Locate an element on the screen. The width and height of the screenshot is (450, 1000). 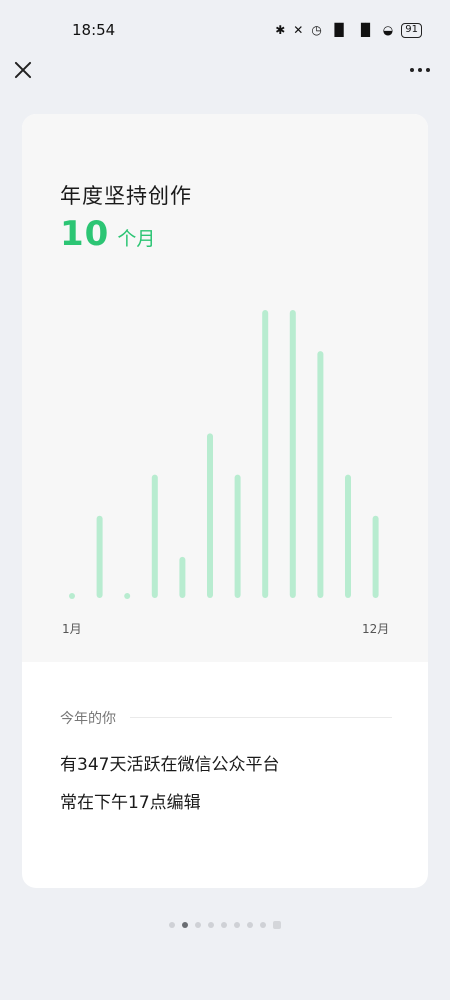
status-time: 18:54 is located at coordinates (94, 30).